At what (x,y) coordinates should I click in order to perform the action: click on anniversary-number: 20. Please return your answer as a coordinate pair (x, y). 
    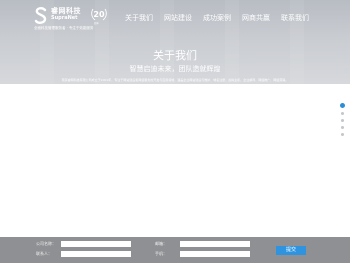
    Looking at the image, I should click on (99, 14).